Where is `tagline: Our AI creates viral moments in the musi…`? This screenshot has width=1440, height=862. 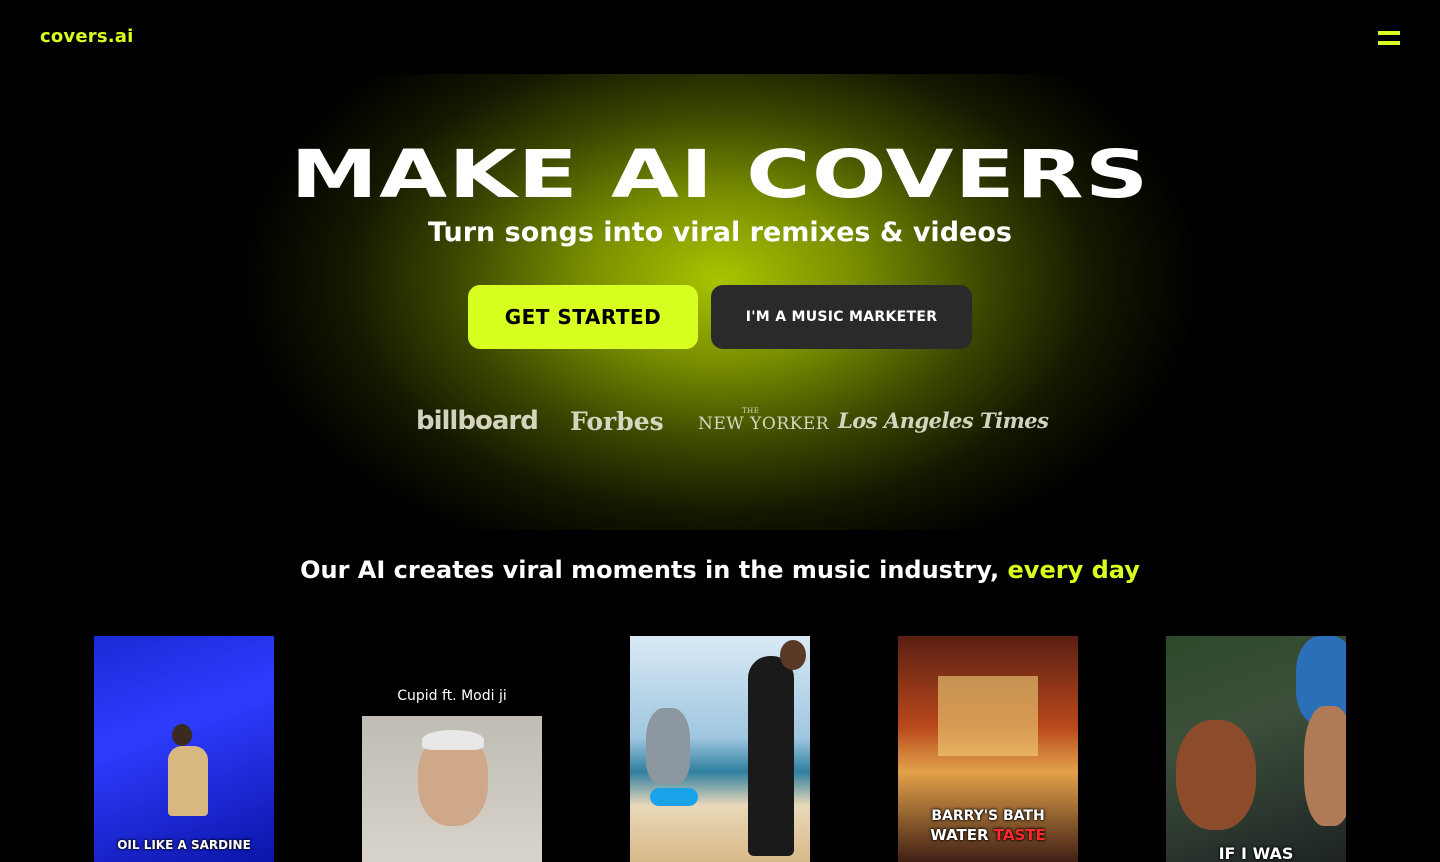 tagline: Our AI creates viral moments in the musi… is located at coordinates (720, 570).